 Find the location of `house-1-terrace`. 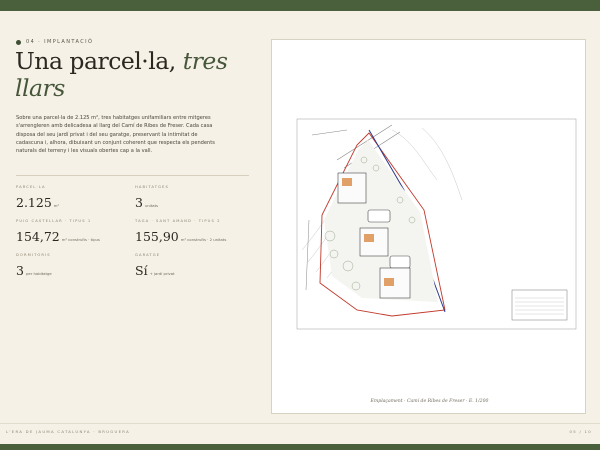

house-1-terrace is located at coordinates (347, 182).